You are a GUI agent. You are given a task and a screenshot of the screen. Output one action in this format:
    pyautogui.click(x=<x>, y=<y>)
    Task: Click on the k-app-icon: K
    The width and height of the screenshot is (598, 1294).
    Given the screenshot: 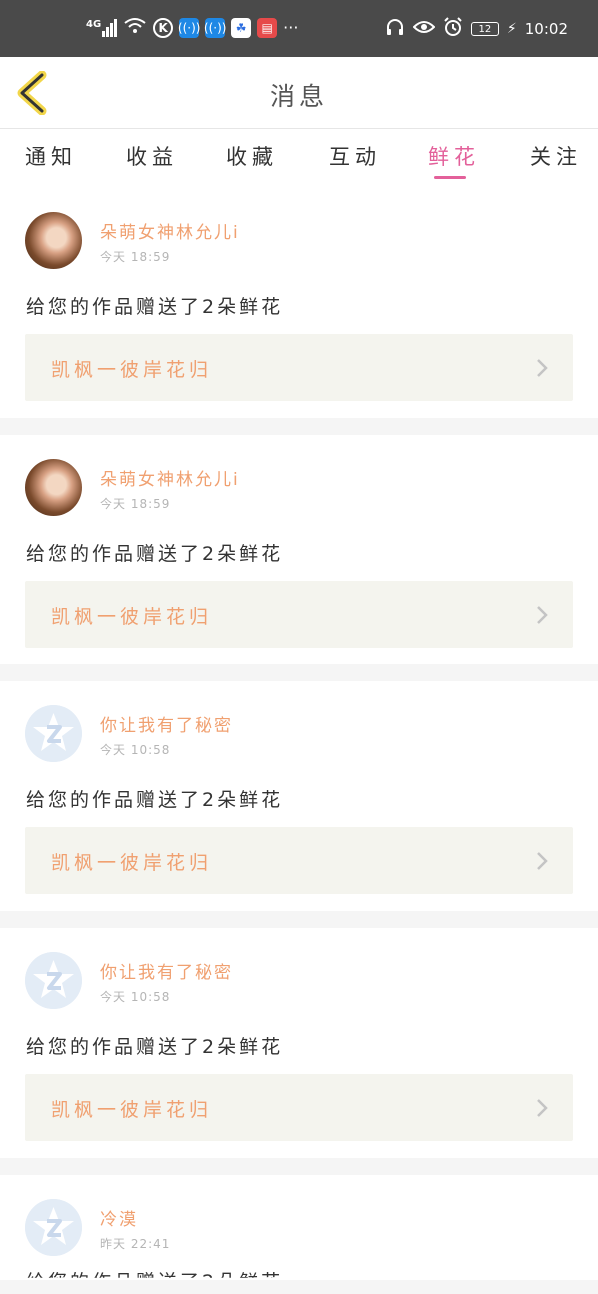 What is the action you would take?
    pyautogui.click(x=163, y=28)
    